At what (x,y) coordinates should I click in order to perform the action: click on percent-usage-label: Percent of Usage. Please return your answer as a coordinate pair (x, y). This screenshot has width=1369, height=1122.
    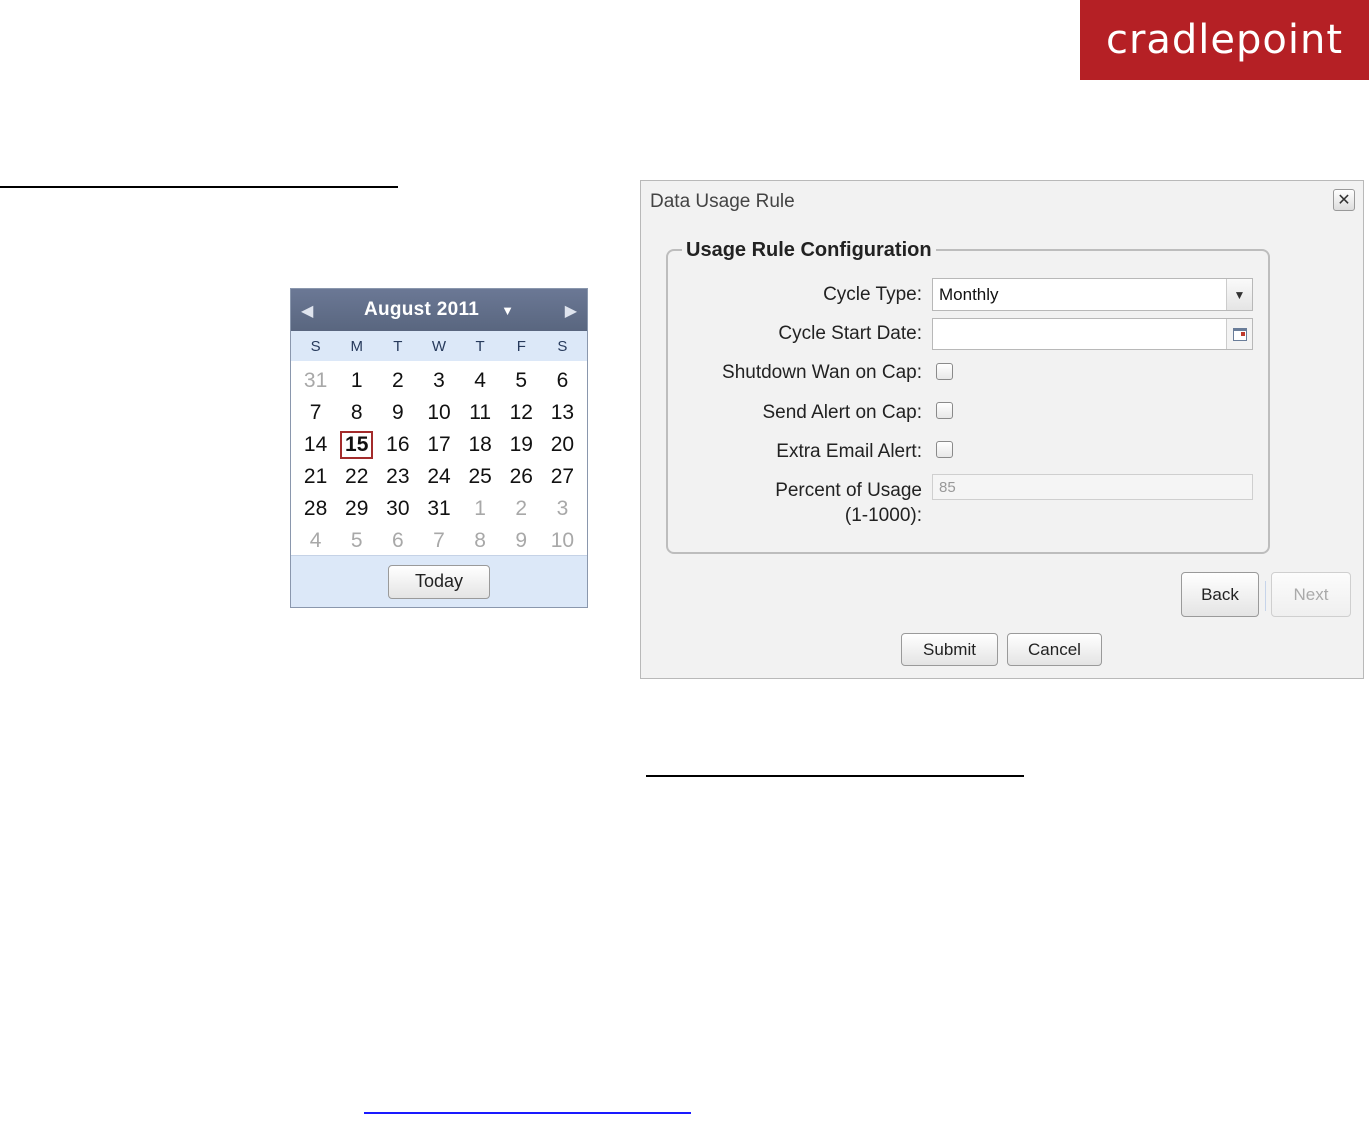
    Looking at the image, I should click on (848, 490).